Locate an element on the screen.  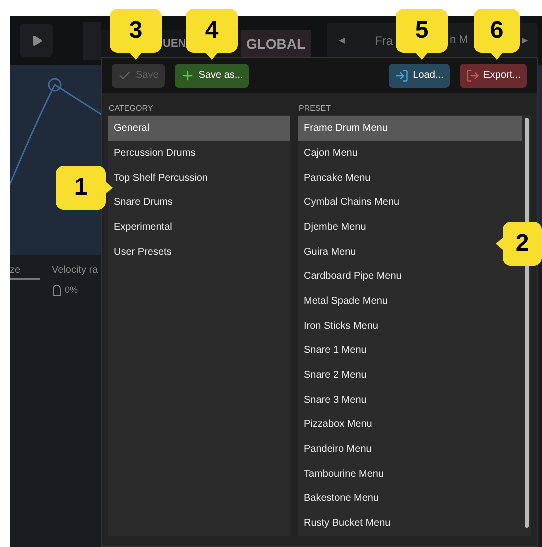
preset-name: n M is located at coordinates (459, 40).